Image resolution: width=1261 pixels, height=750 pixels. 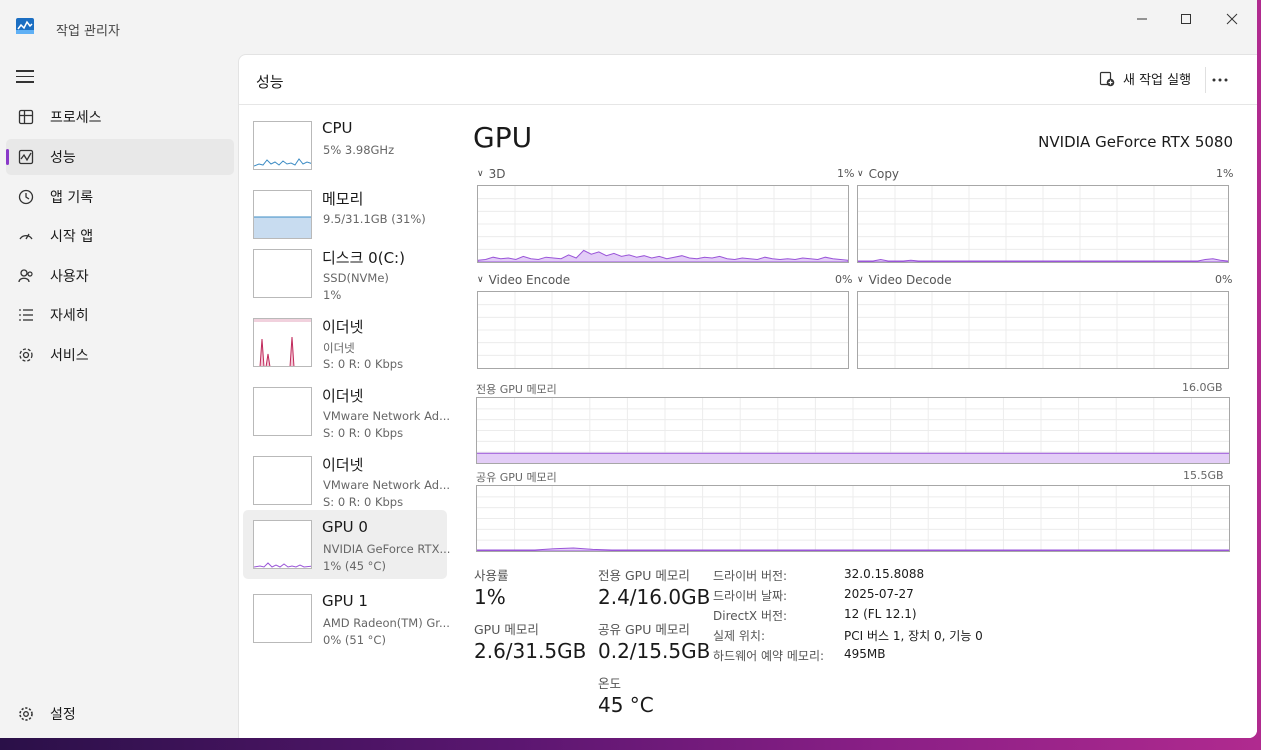 What do you see at coordinates (491, 575) in the screenshot?
I see `usage-label: 사용률` at bounding box center [491, 575].